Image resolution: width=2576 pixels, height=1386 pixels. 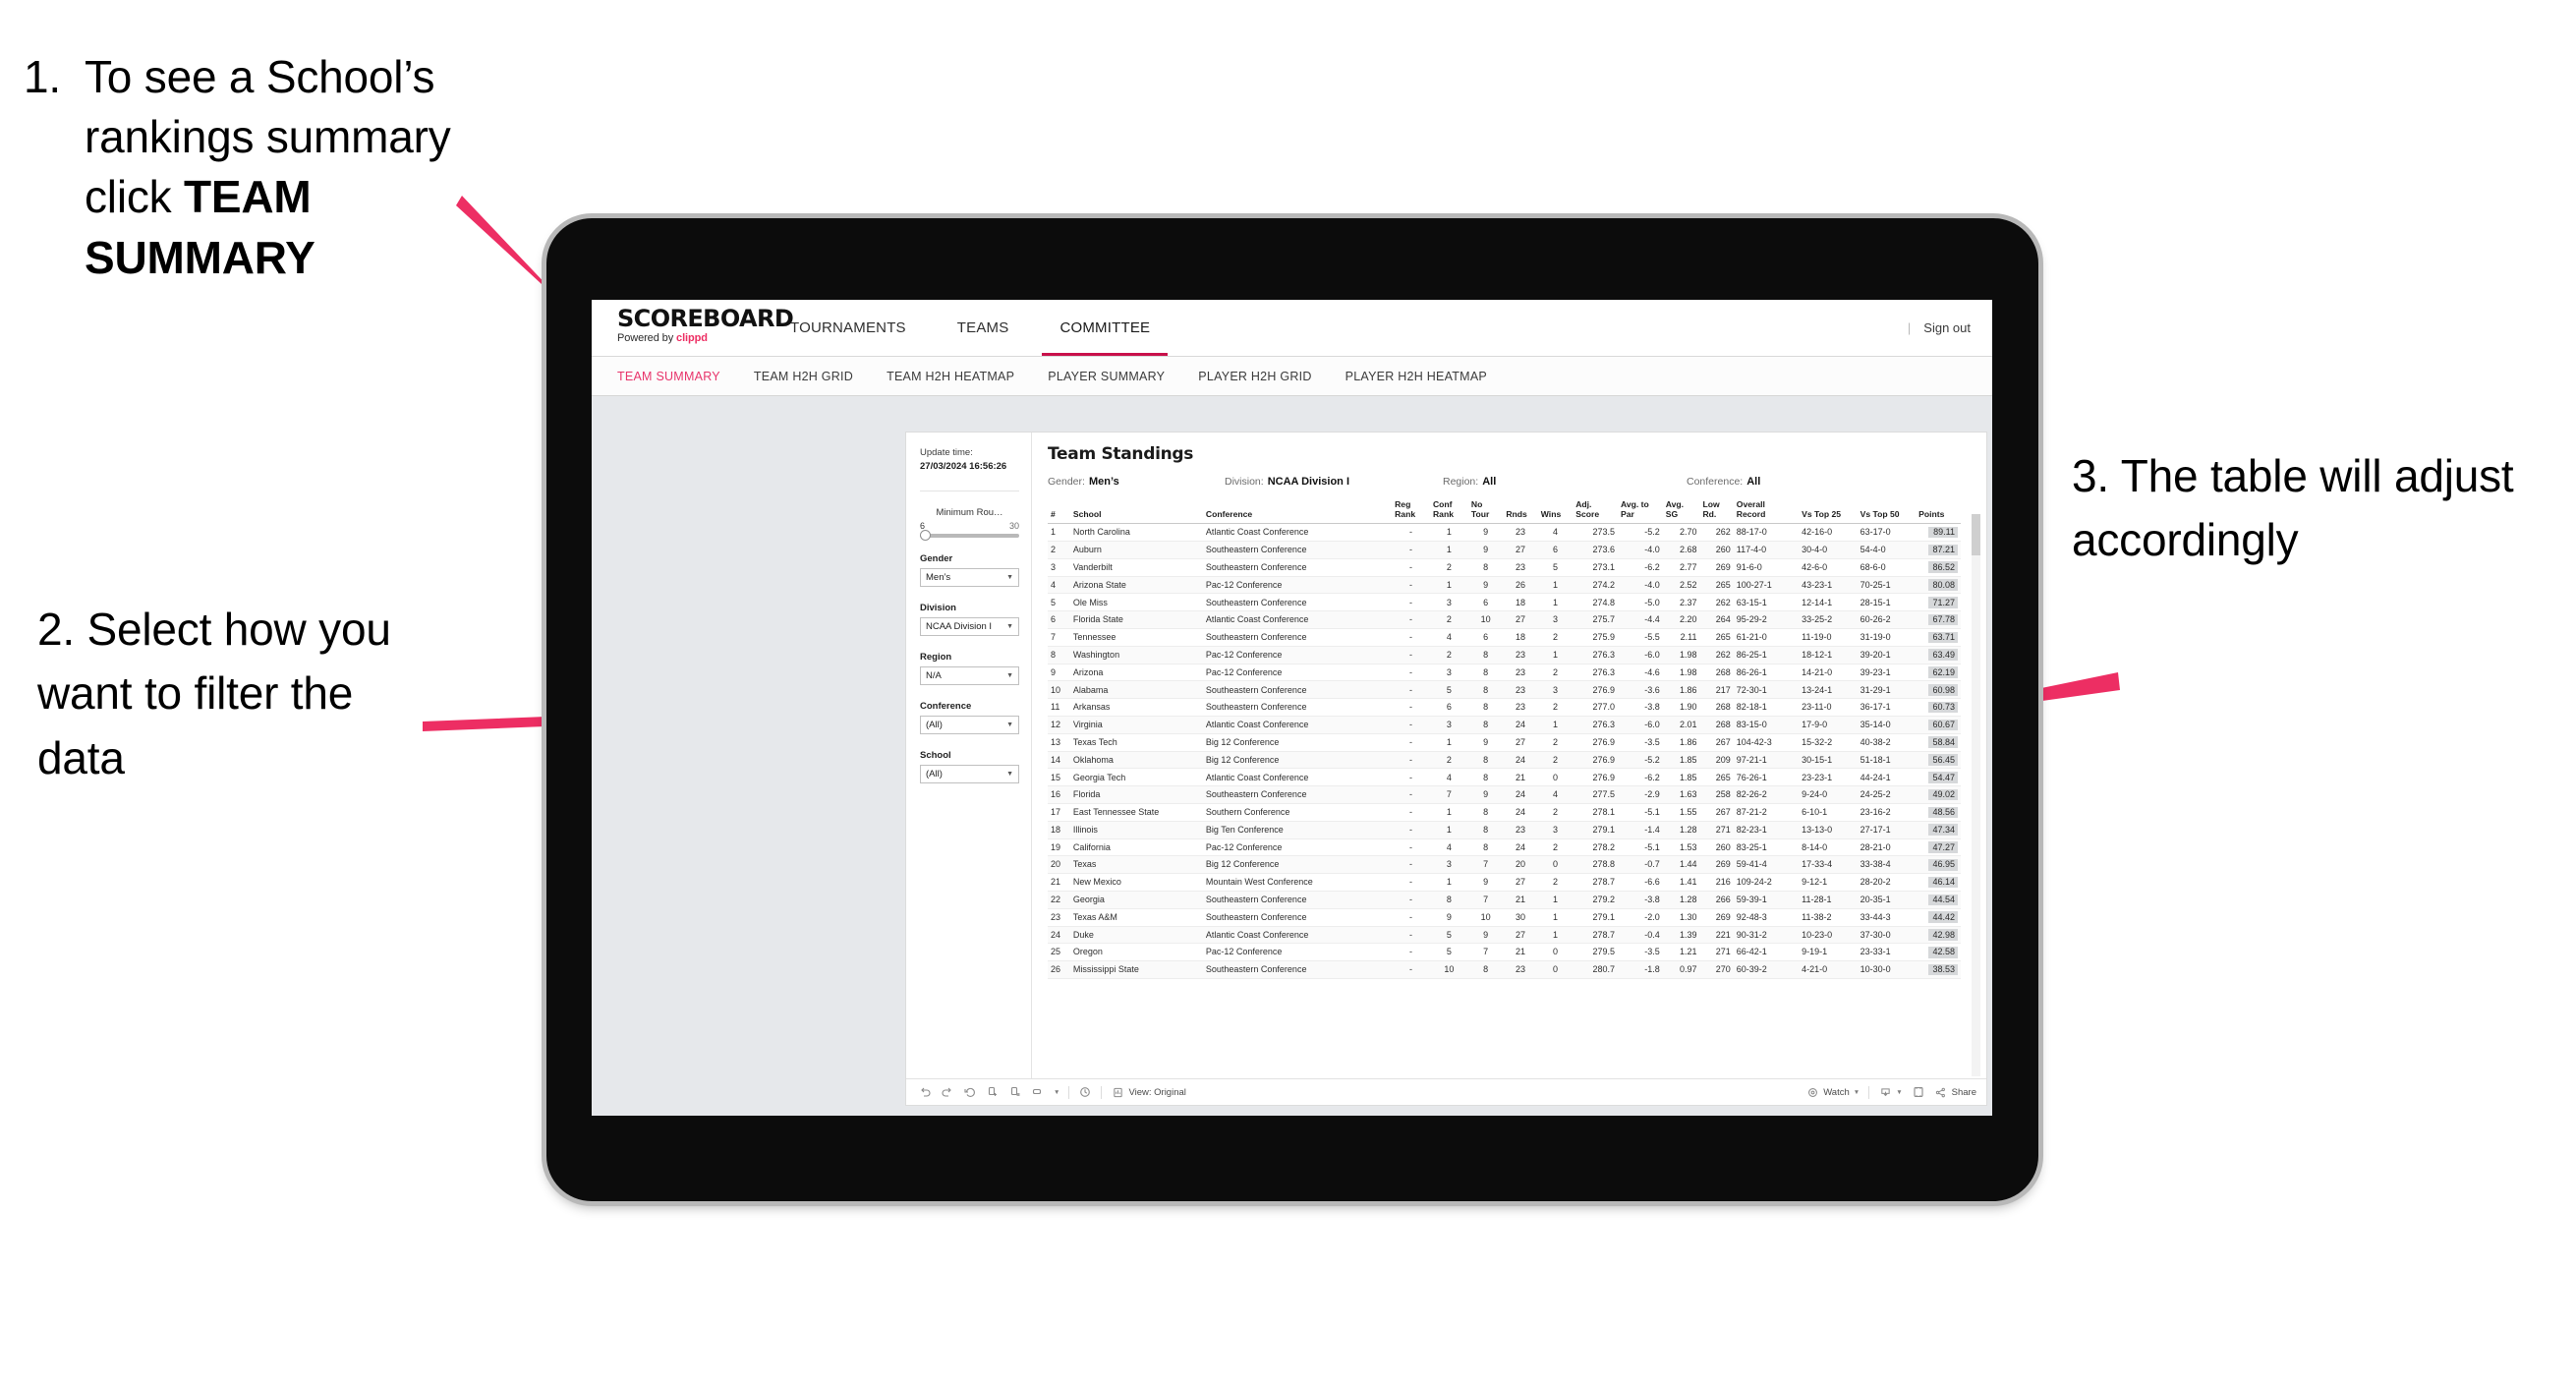 What do you see at coordinates (1947, 327) in the screenshot?
I see `sign-out-link: Sign out` at bounding box center [1947, 327].